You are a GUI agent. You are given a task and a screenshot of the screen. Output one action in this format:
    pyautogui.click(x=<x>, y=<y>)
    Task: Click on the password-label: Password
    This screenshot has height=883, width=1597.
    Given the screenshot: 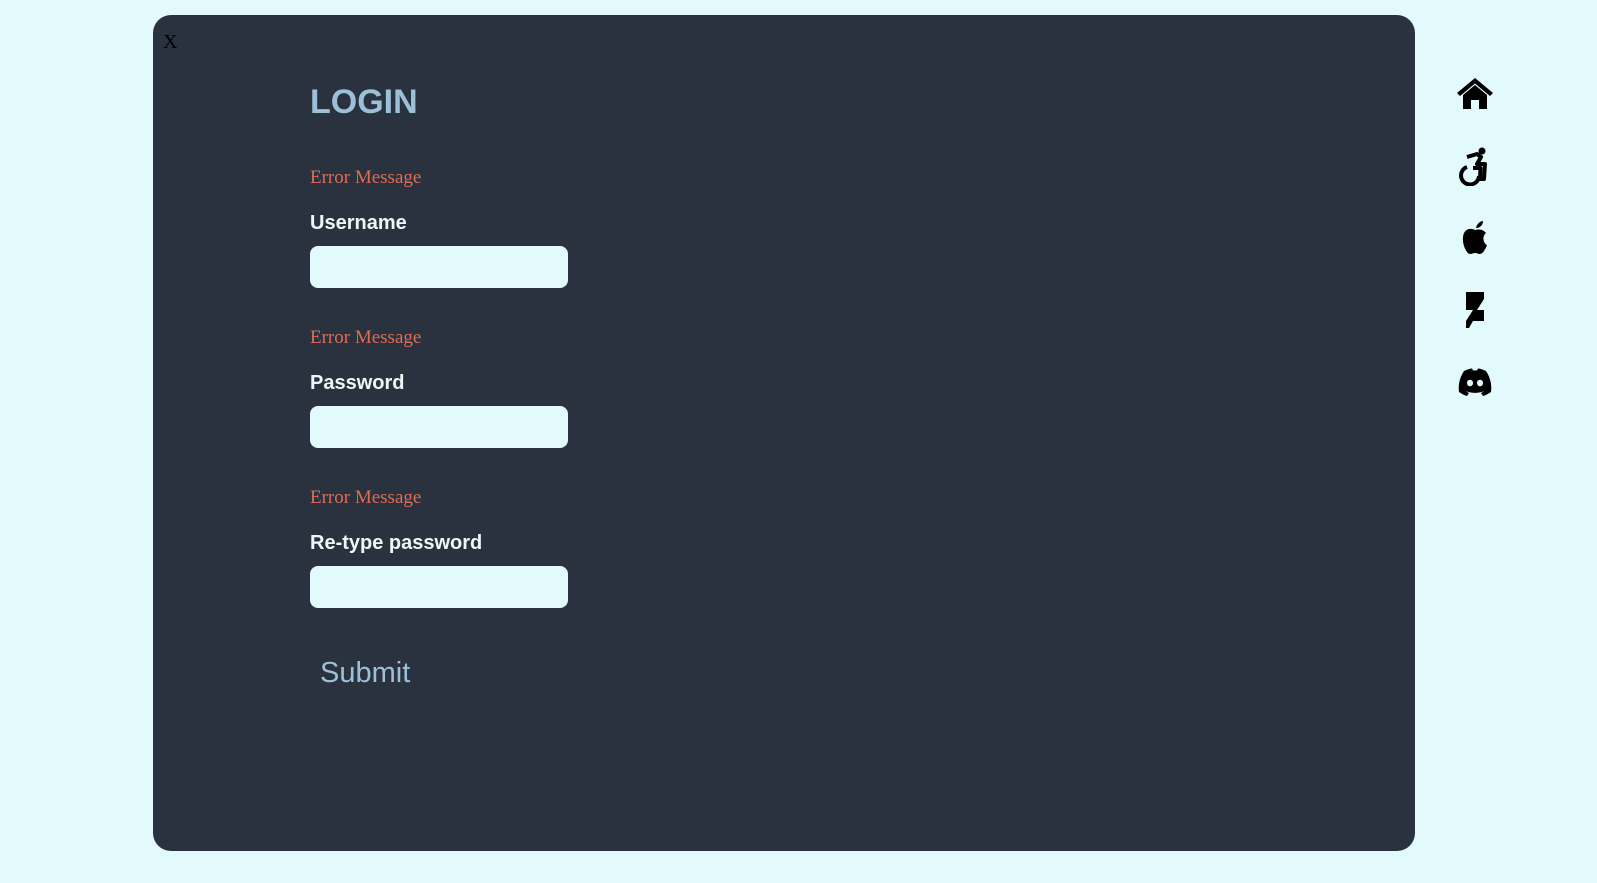 What is the action you would take?
    pyautogui.click(x=357, y=383)
    